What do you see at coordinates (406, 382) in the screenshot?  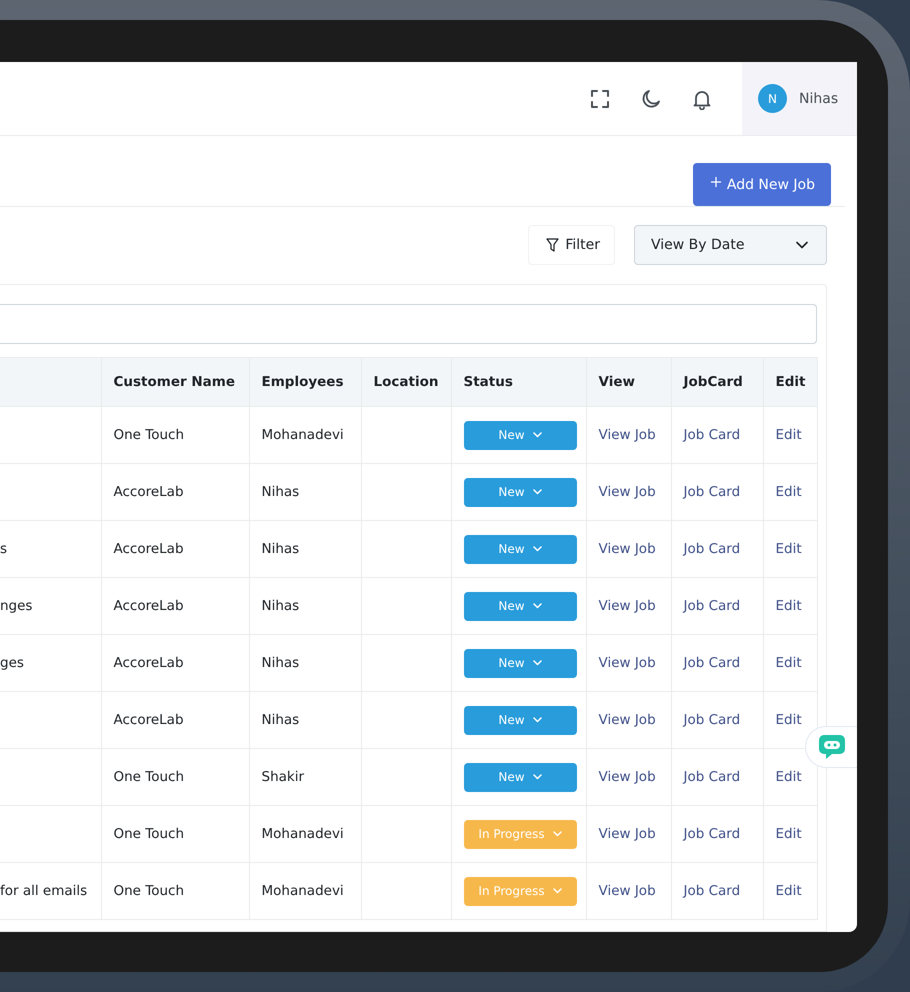 I see `column-header: Location` at bounding box center [406, 382].